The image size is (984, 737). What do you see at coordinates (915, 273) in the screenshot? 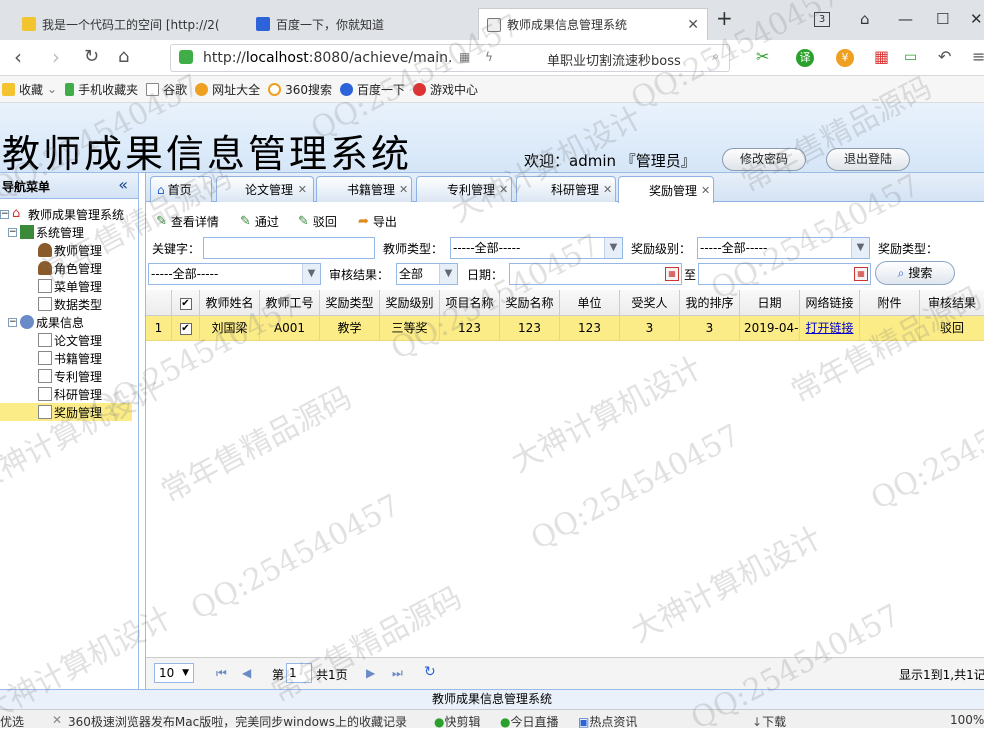
I see `search-button: ⌕ 搜索` at bounding box center [915, 273].